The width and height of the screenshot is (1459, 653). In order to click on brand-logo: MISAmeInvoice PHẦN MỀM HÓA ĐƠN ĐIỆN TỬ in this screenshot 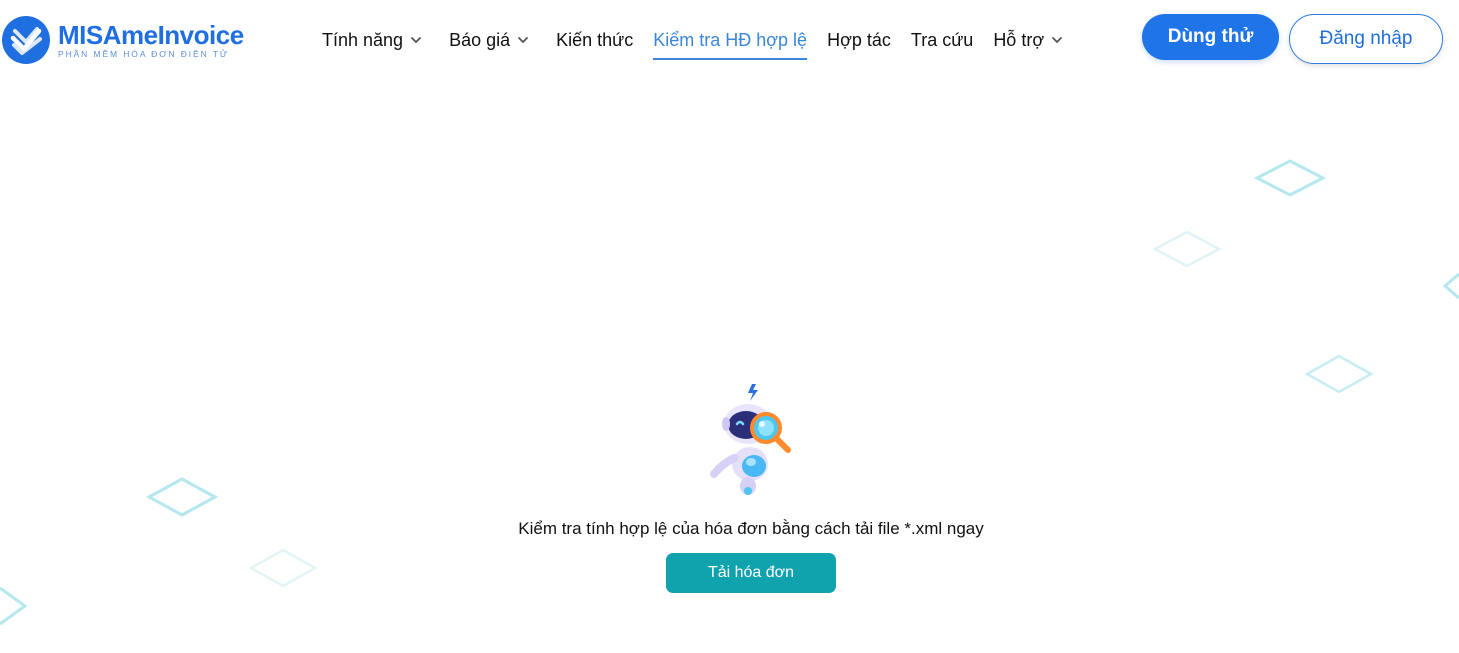, I will do `click(127, 42)`.